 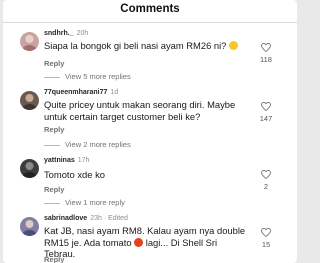 What do you see at coordinates (150, 22) in the screenshot?
I see `header-divider` at bounding box center [150, 22].